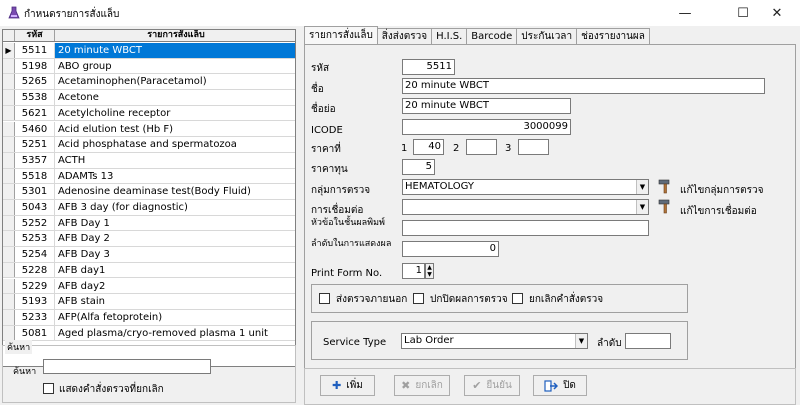 The height and width of the screenshot is (405, 800). I want to click on price-label: ราคาที่, so click(326, 149).